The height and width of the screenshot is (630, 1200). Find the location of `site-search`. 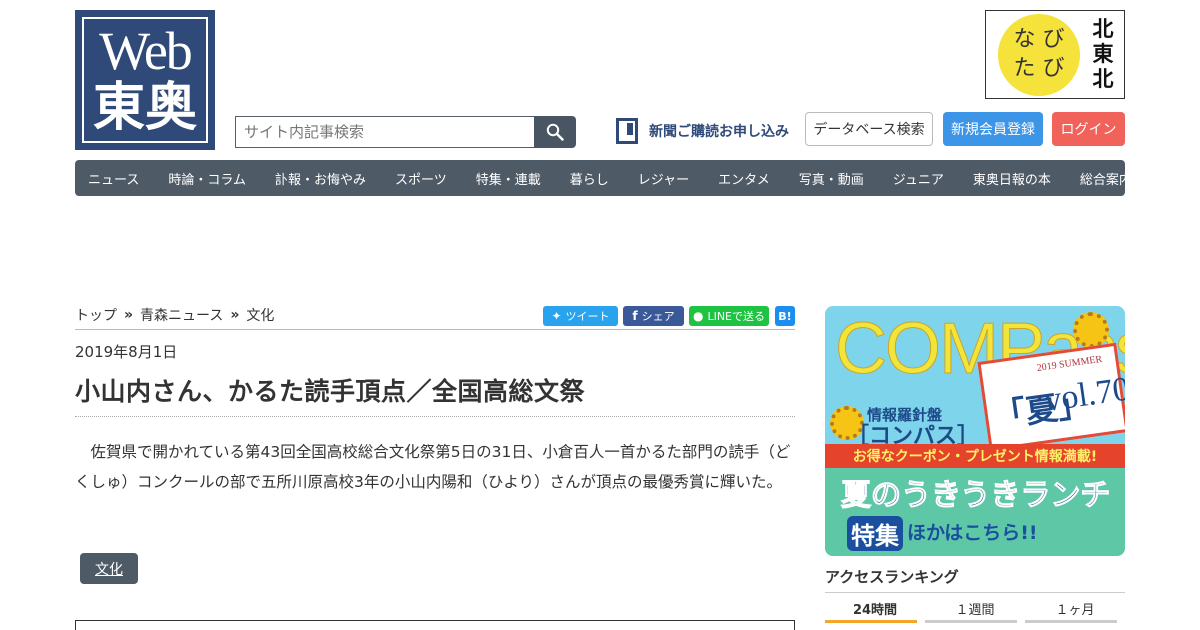

site-search is located at coordinates (405, 132).